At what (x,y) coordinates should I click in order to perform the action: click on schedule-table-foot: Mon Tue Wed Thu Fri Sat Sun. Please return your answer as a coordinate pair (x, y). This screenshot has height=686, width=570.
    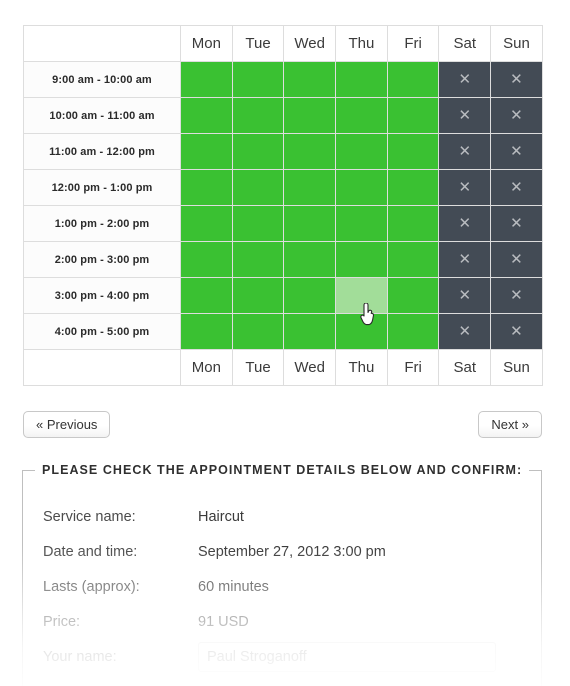
    Looking at the image, I should click on (283, 367).